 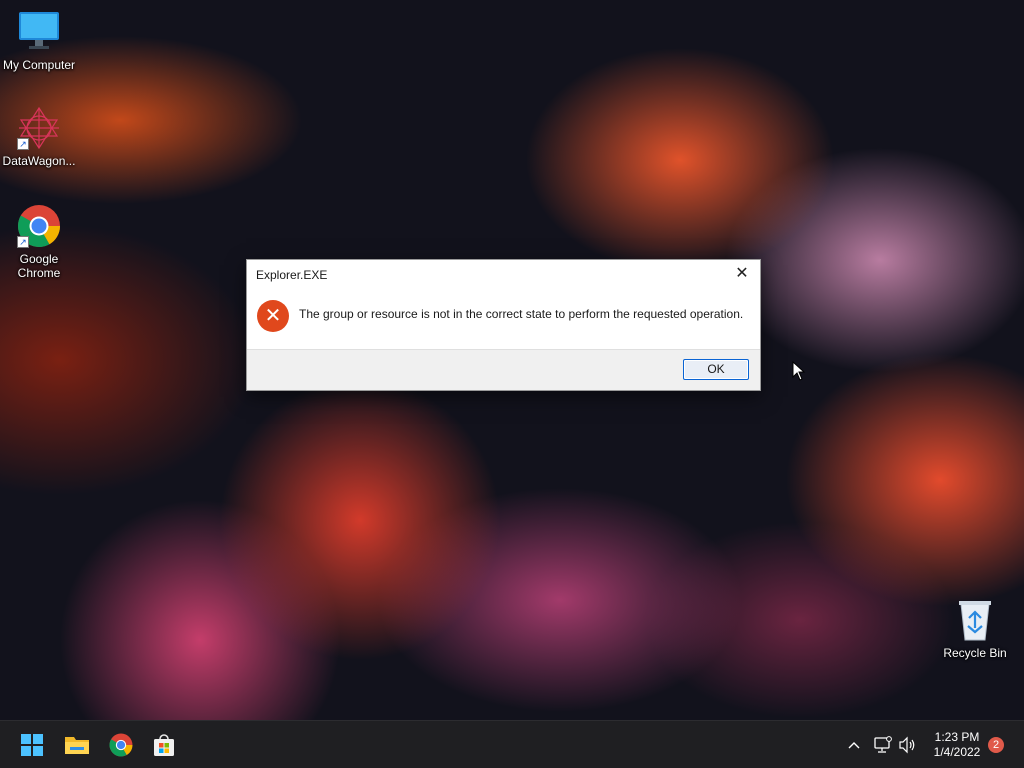 I want to click on desktop-icon-google-chrome: ↗ Google Chrome, so click(x=39, y=242).